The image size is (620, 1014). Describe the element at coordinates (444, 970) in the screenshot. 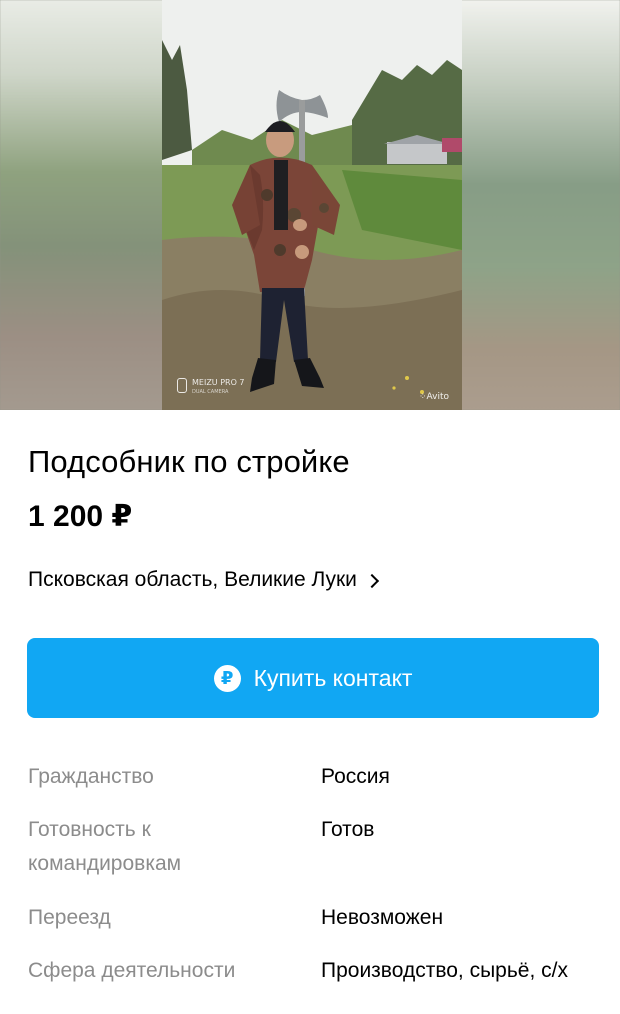

I see `param-value: Производство, сырьё, с/х` at that location.